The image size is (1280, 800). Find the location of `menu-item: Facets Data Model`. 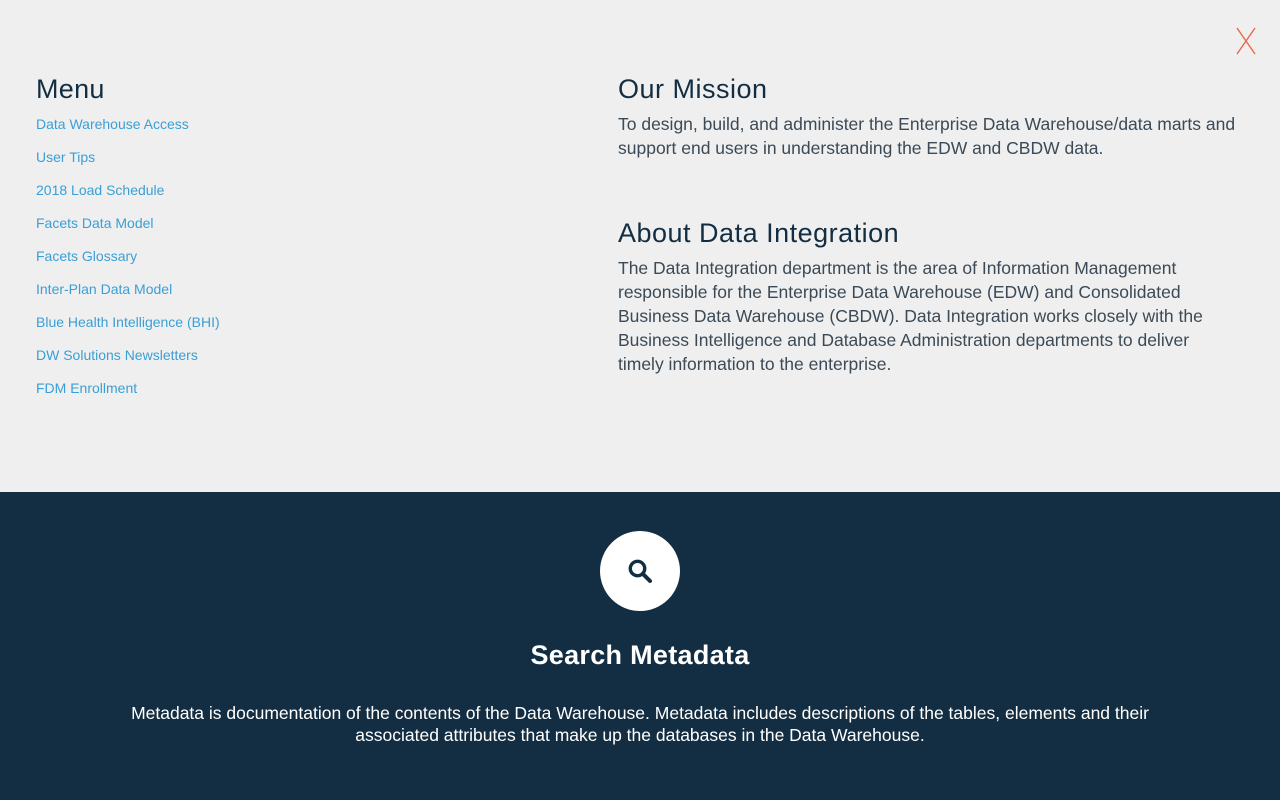

menu-item: Facets Data Model is located at coordinates (296, 229).